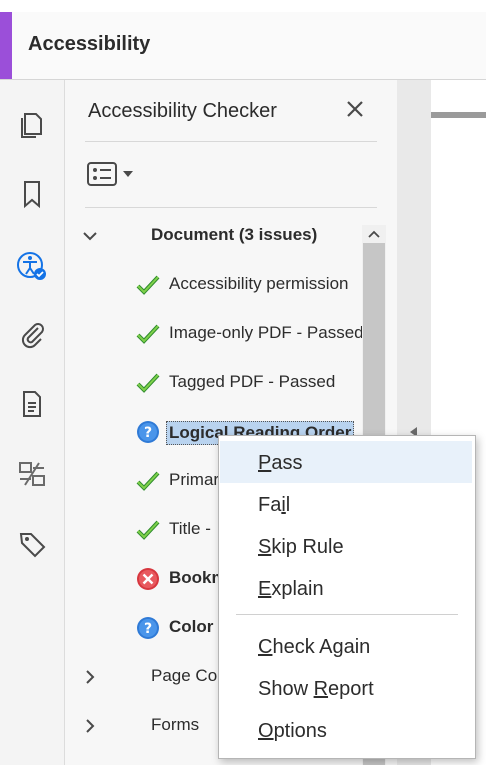  What do you see at coordinates (113, 174) in the screenshot?
I see `options-list-icon` at bounding box center [113, 174].